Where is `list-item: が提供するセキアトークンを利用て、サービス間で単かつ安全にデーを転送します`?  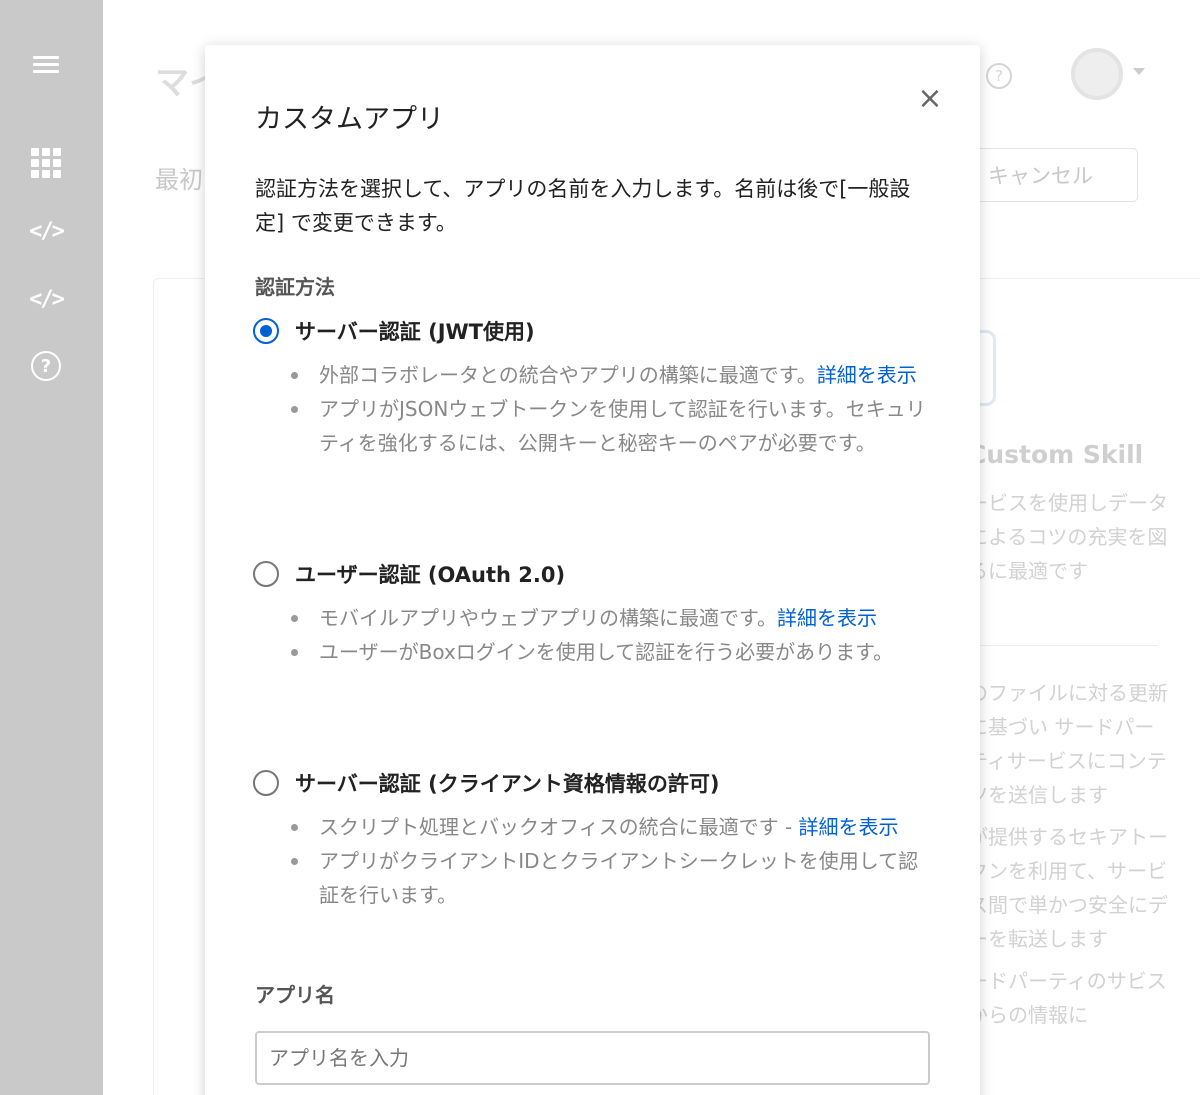
list-item: が提供するセキアトークンを利用て、サービス間で単かつ安全にデーを転送します is located at coordinates (1068, 888).